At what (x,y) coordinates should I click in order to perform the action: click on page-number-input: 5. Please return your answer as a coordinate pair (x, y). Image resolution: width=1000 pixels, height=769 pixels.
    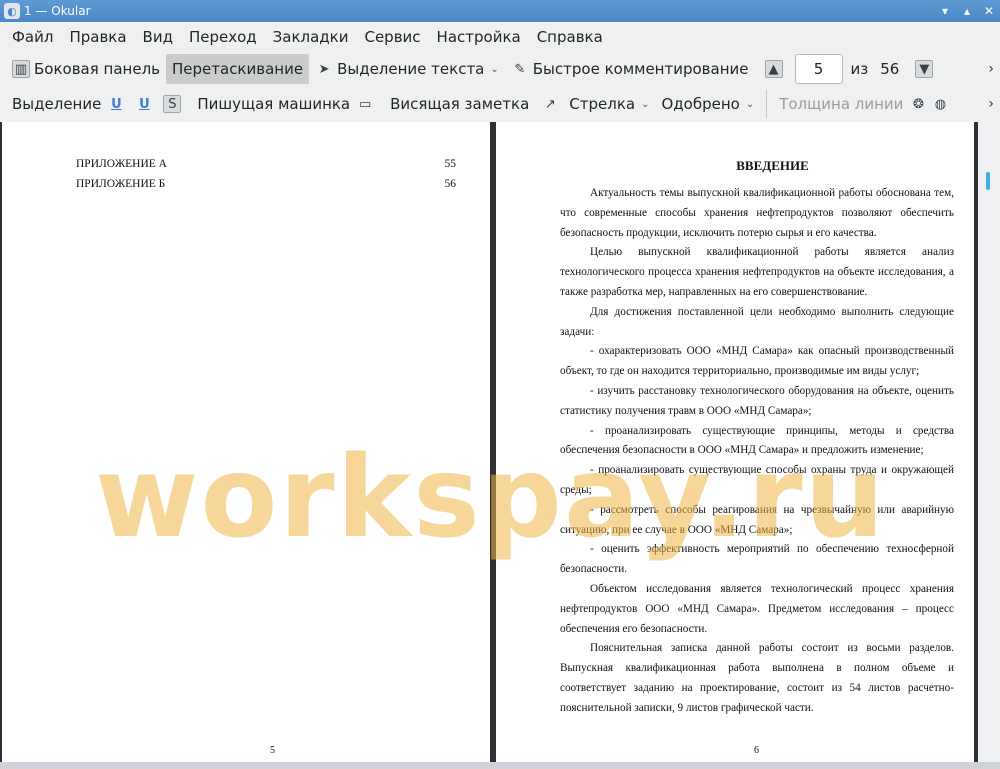
    Looking at the image, I should click on (818, 69).